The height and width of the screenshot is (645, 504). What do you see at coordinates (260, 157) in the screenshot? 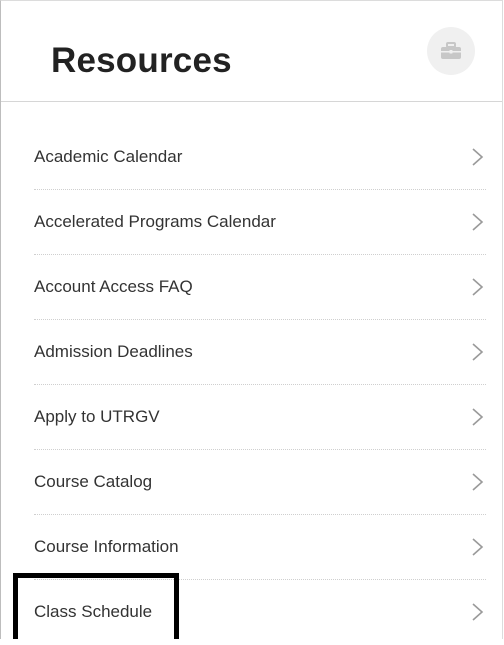
I see `resource-item-academic-calendar: Academic Calendar` at bounding box center [260, 157].